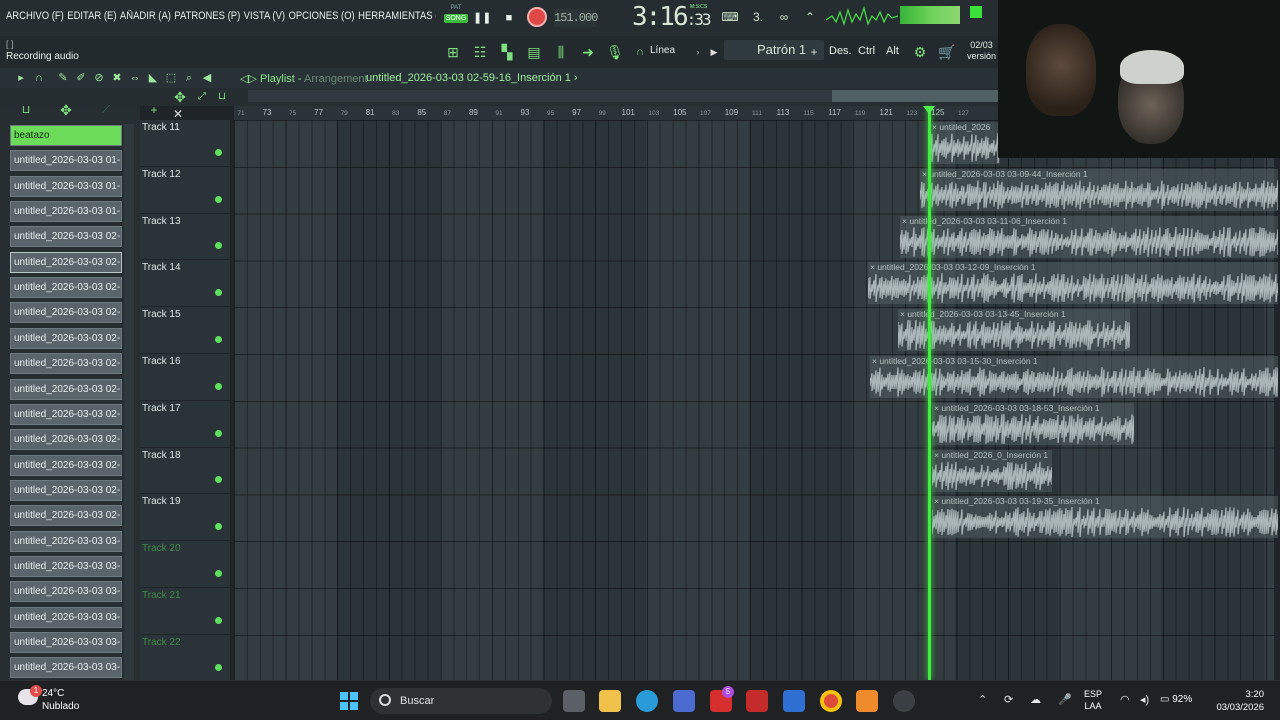  Describe the element at coordinates (1237, 701) in the screenshot. I see `clock: 3:20 03/03/2026` at that location.